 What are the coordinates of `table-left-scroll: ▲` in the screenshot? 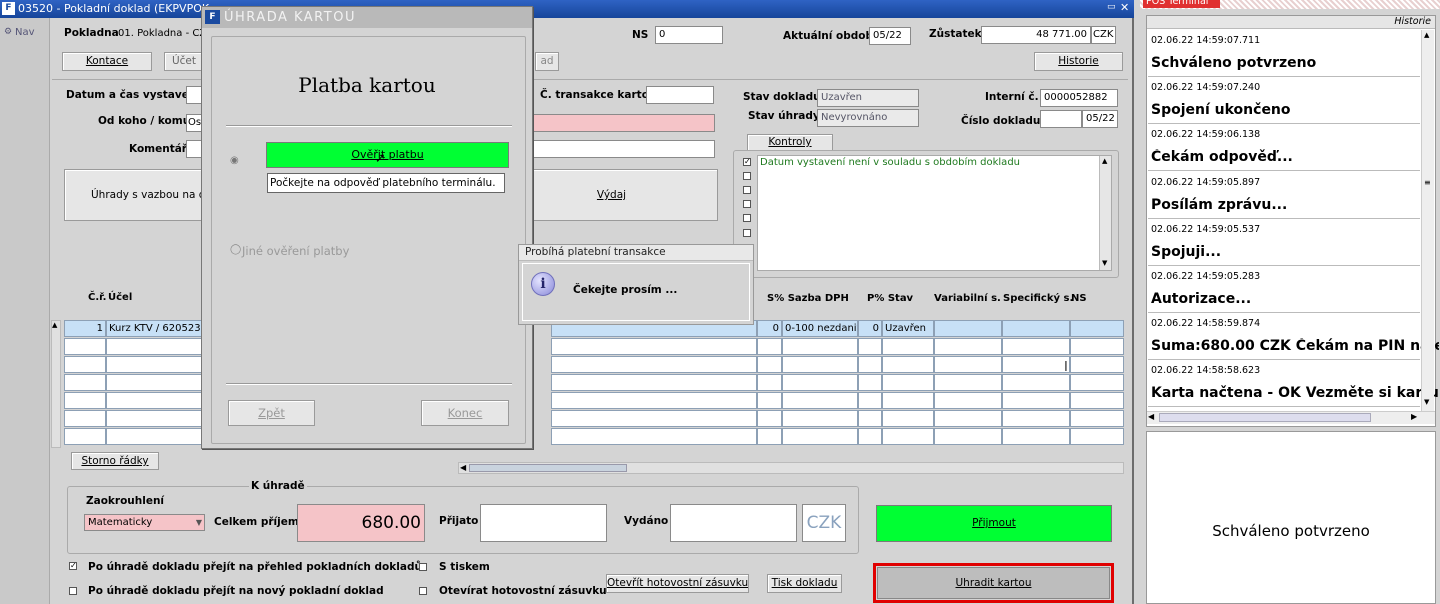 It's located at (56, 384).